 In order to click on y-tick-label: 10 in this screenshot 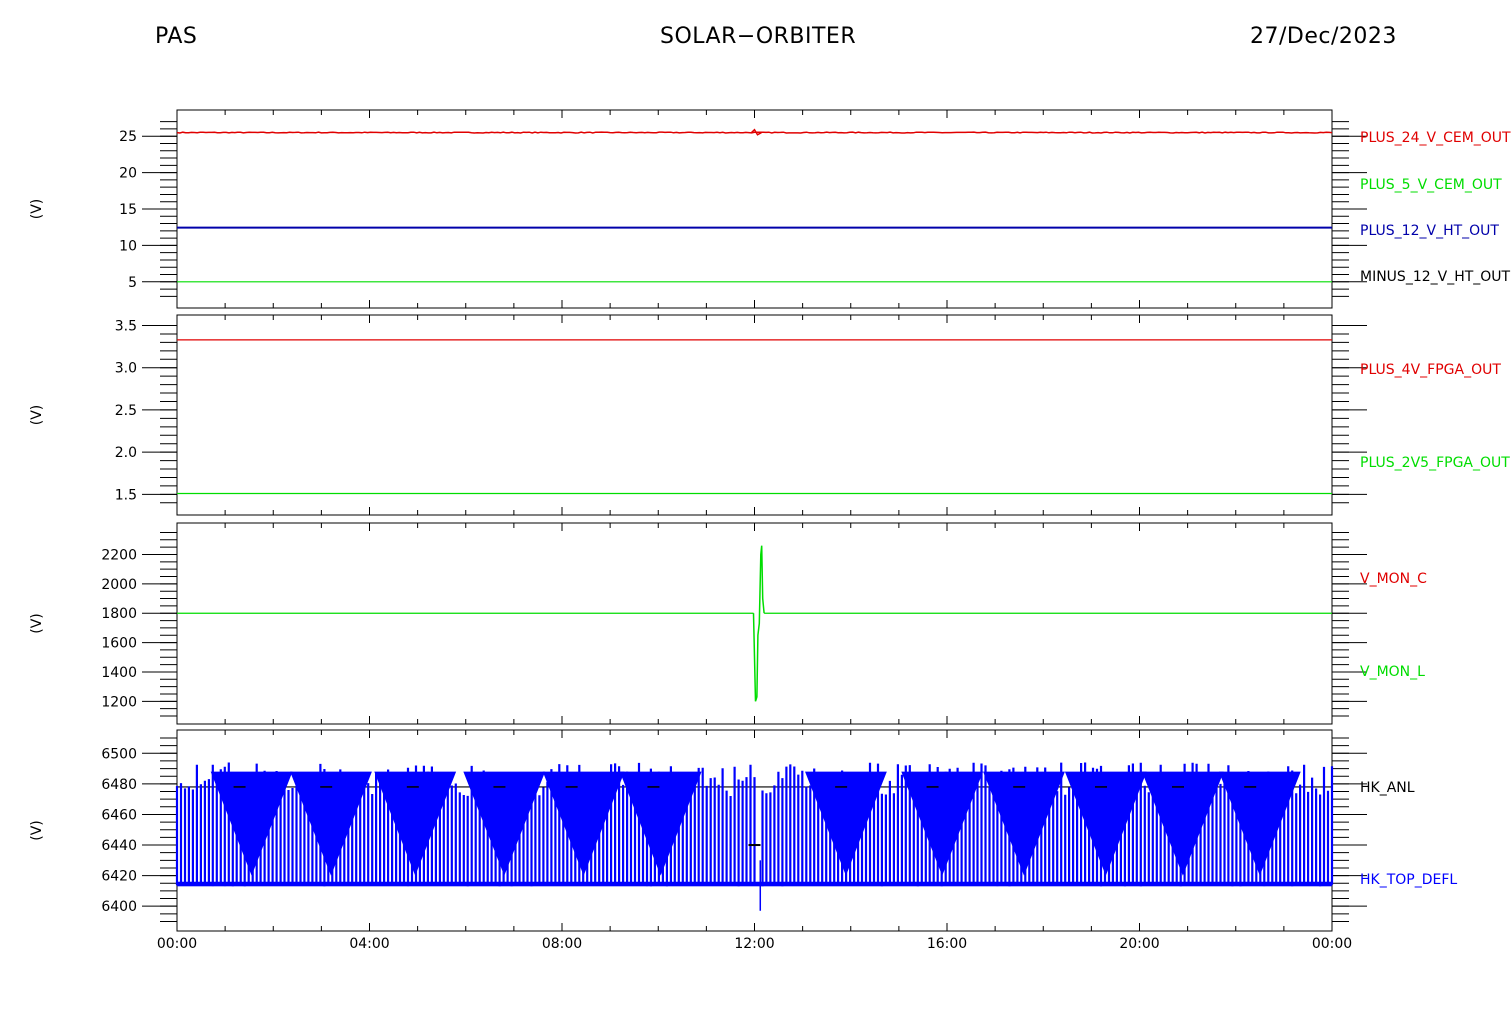, I will do `click(128, 246)`.